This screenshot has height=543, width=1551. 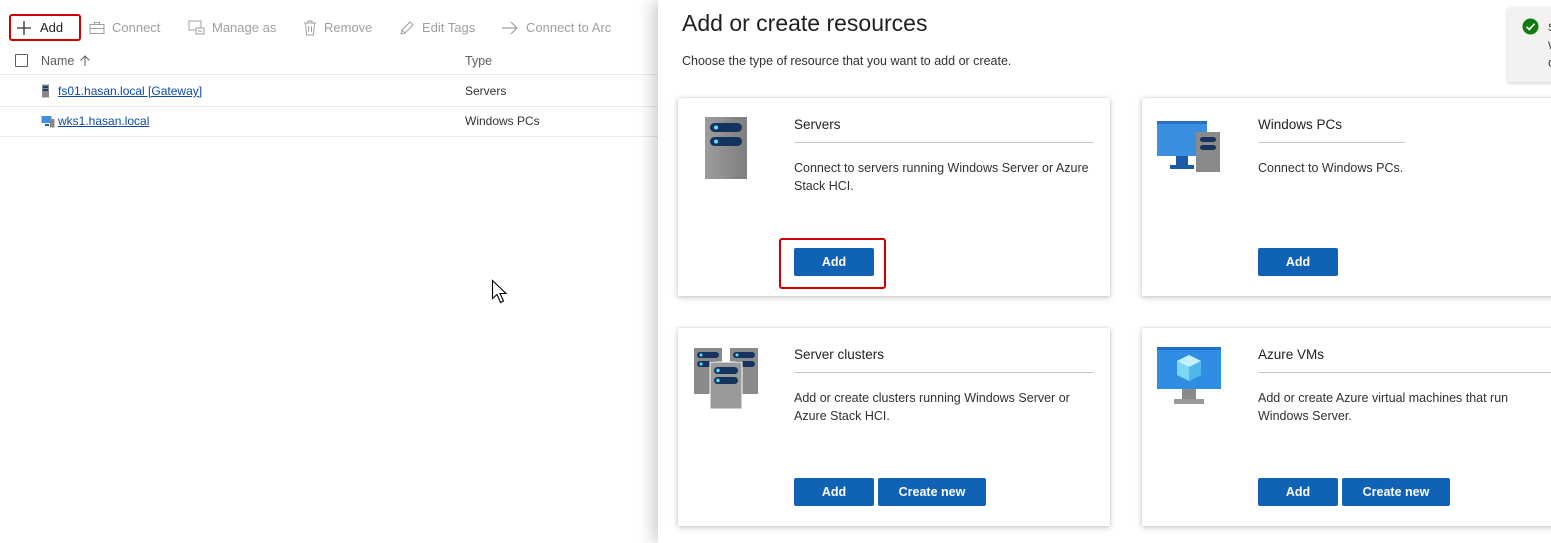 What do you see at coordinates (834, 262) in the screenshot?
I see `servers-add-button: Add` at bounding box center [834, 262].